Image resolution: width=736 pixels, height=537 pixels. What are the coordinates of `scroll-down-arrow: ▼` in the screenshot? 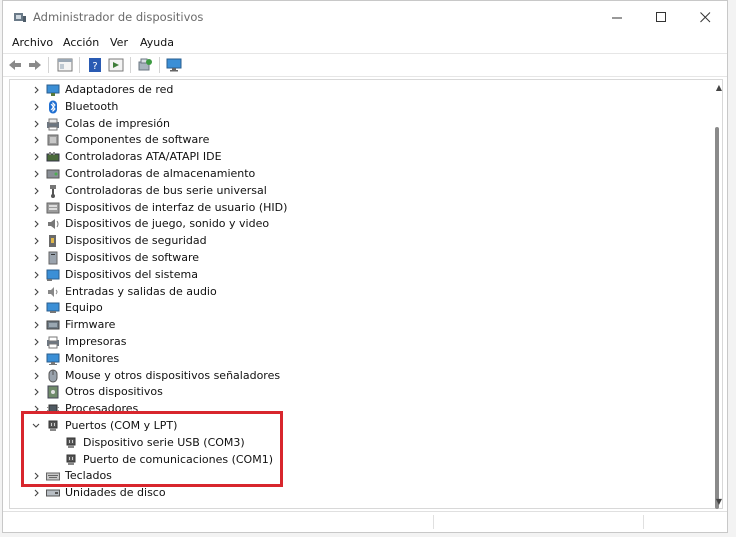 It's located at (719, 501).